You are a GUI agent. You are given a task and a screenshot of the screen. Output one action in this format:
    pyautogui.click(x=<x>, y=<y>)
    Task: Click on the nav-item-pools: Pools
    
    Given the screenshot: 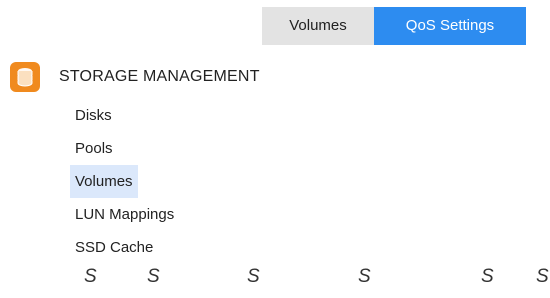 What is the action you would take?
    pyautogui.click(x=94, y=148)
    